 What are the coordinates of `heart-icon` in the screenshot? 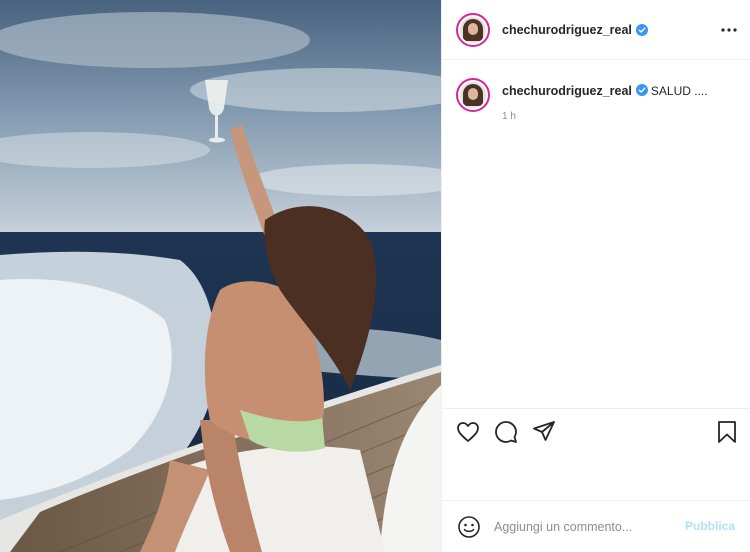 It's located at (468, 432).